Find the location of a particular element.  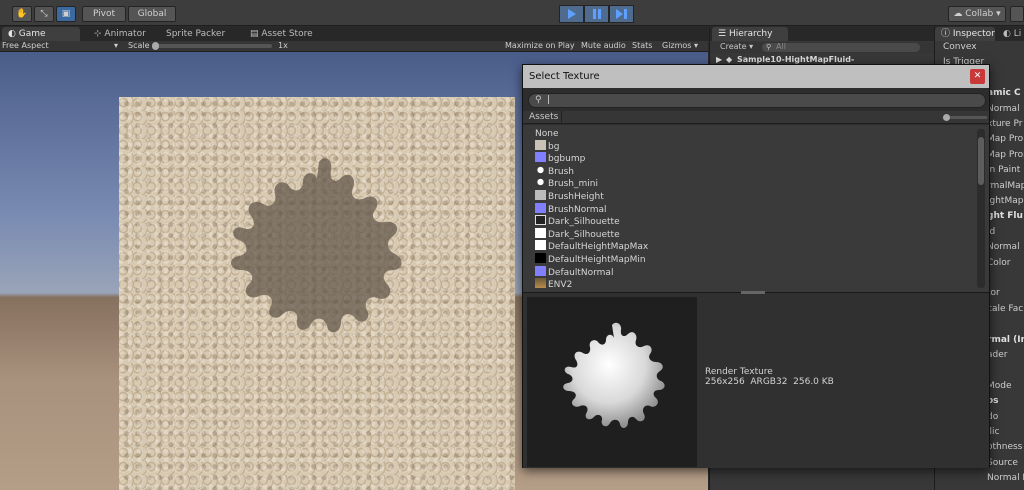

aspect-dropdown: Free Aspect ▾ is located at coordinates (61, 46).